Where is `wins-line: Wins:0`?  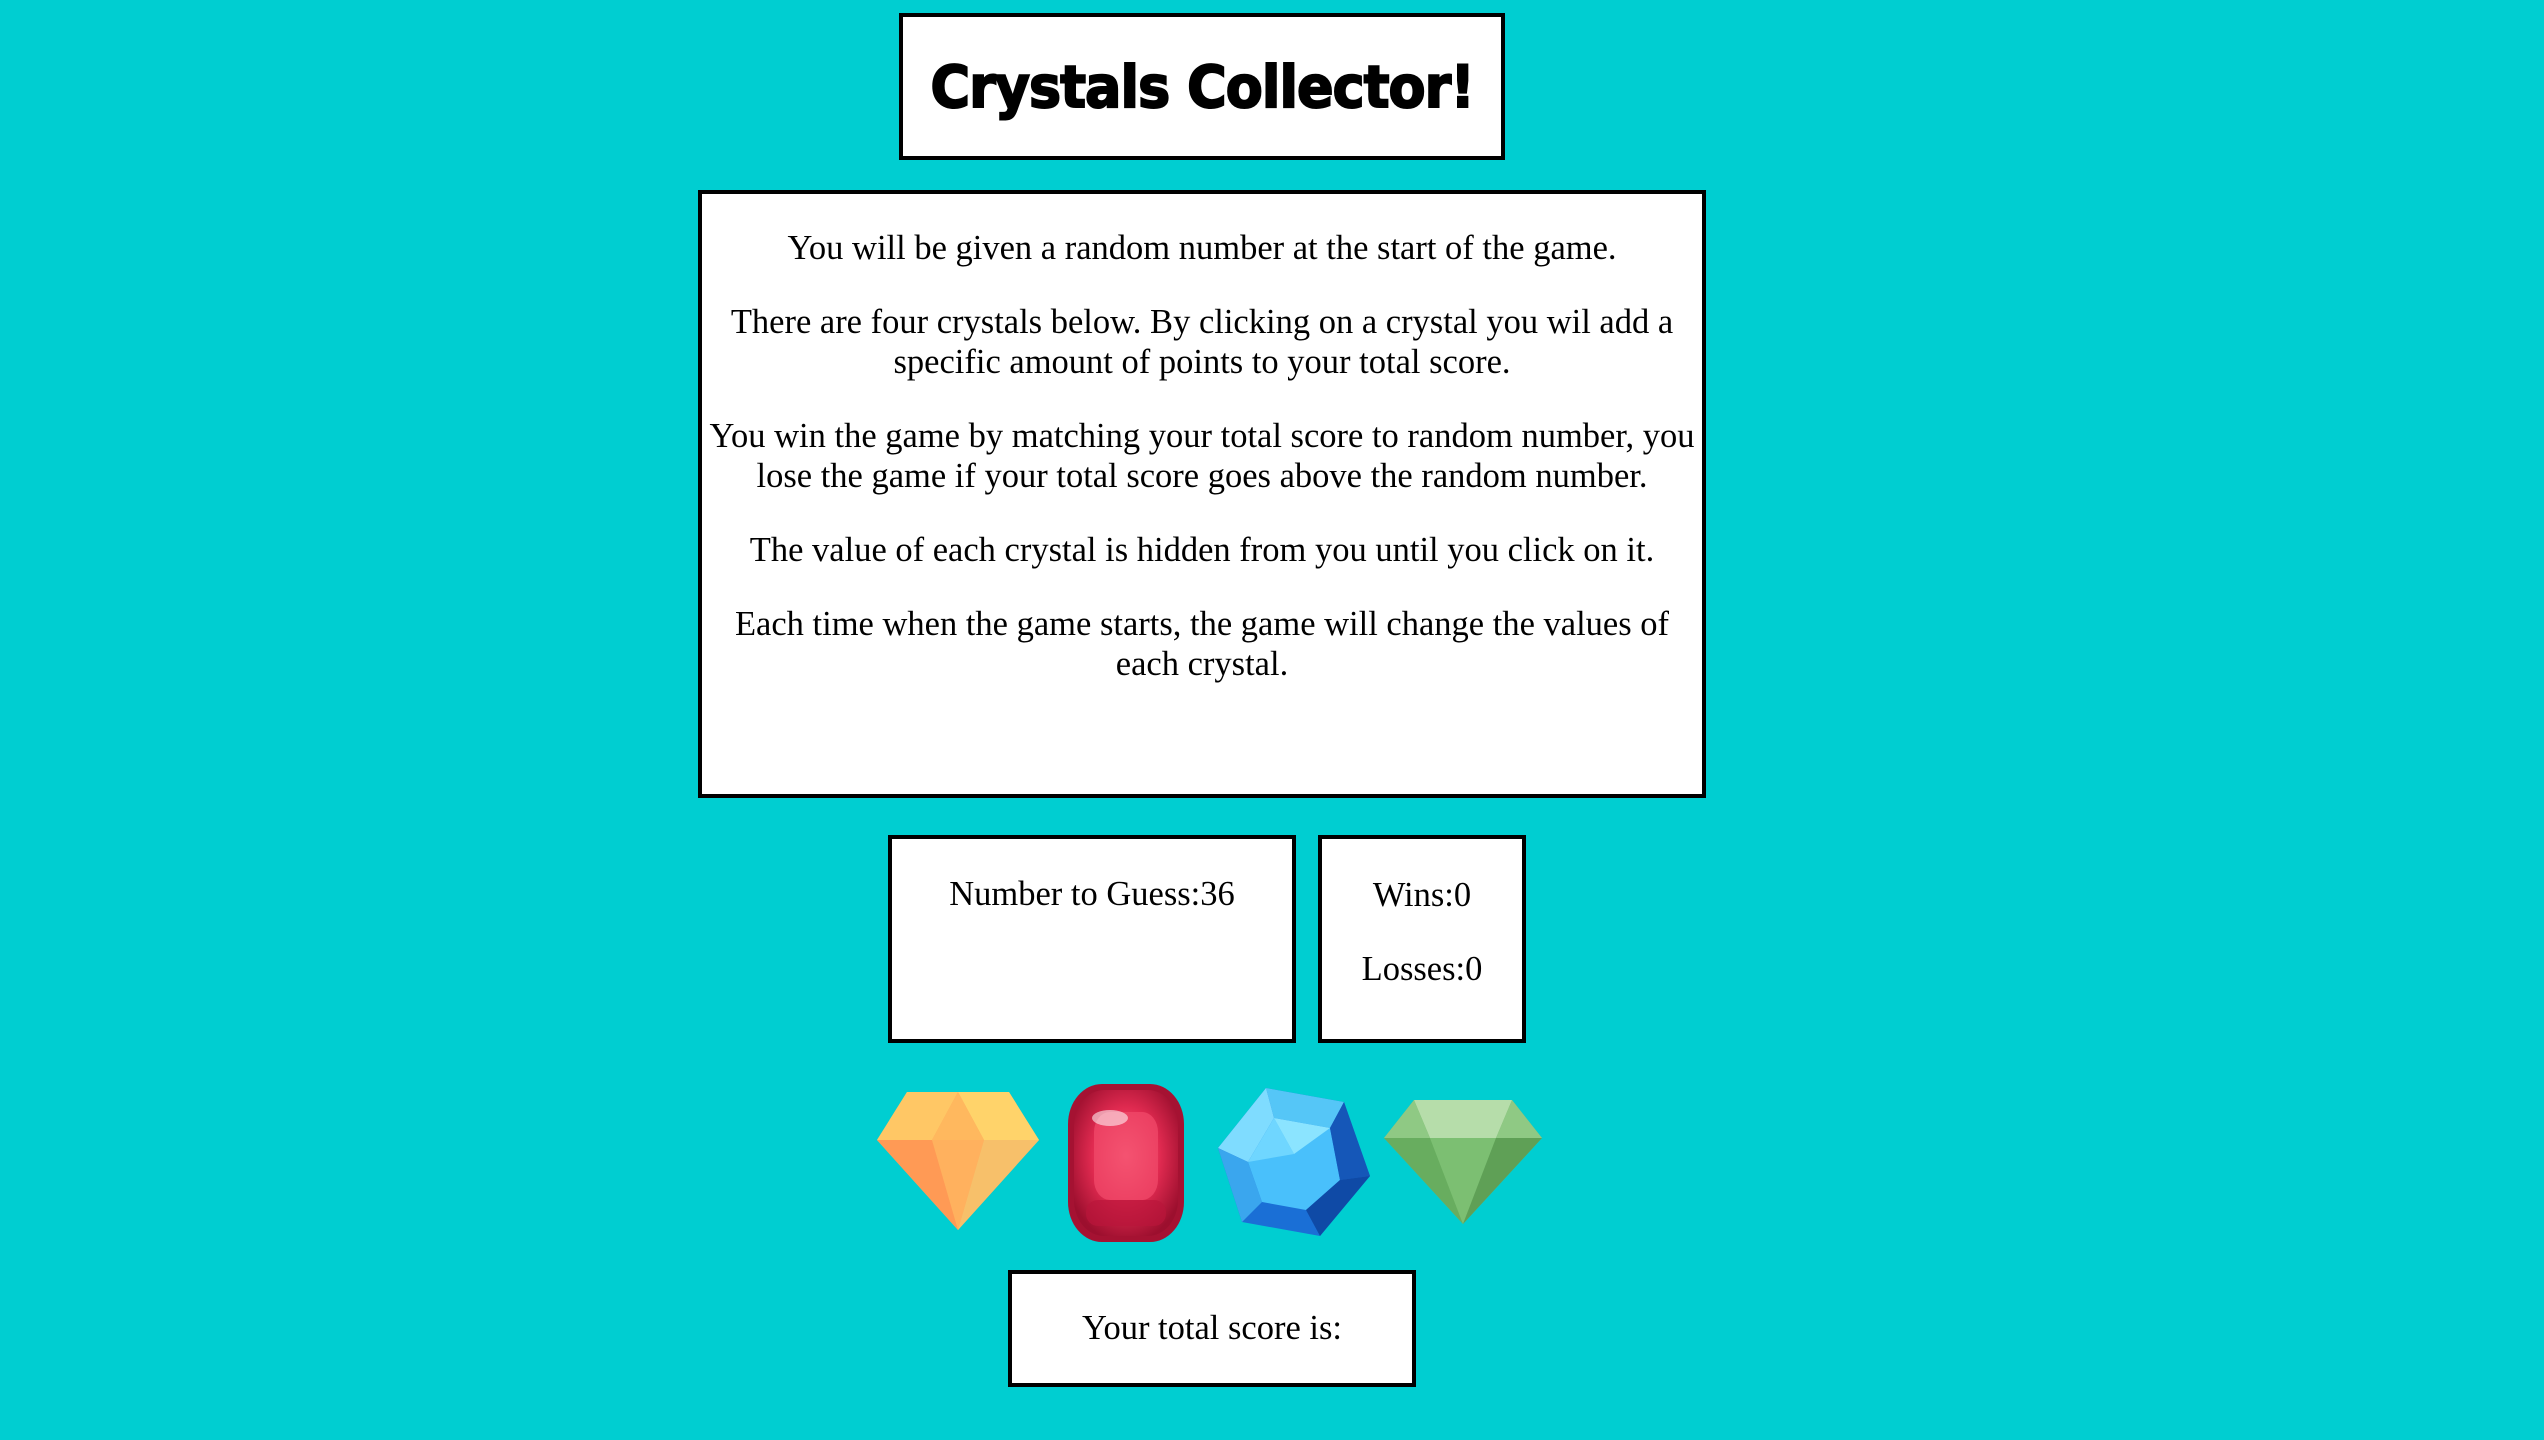 wins-line: Wins:0 is located at coordinates (1422, 895).